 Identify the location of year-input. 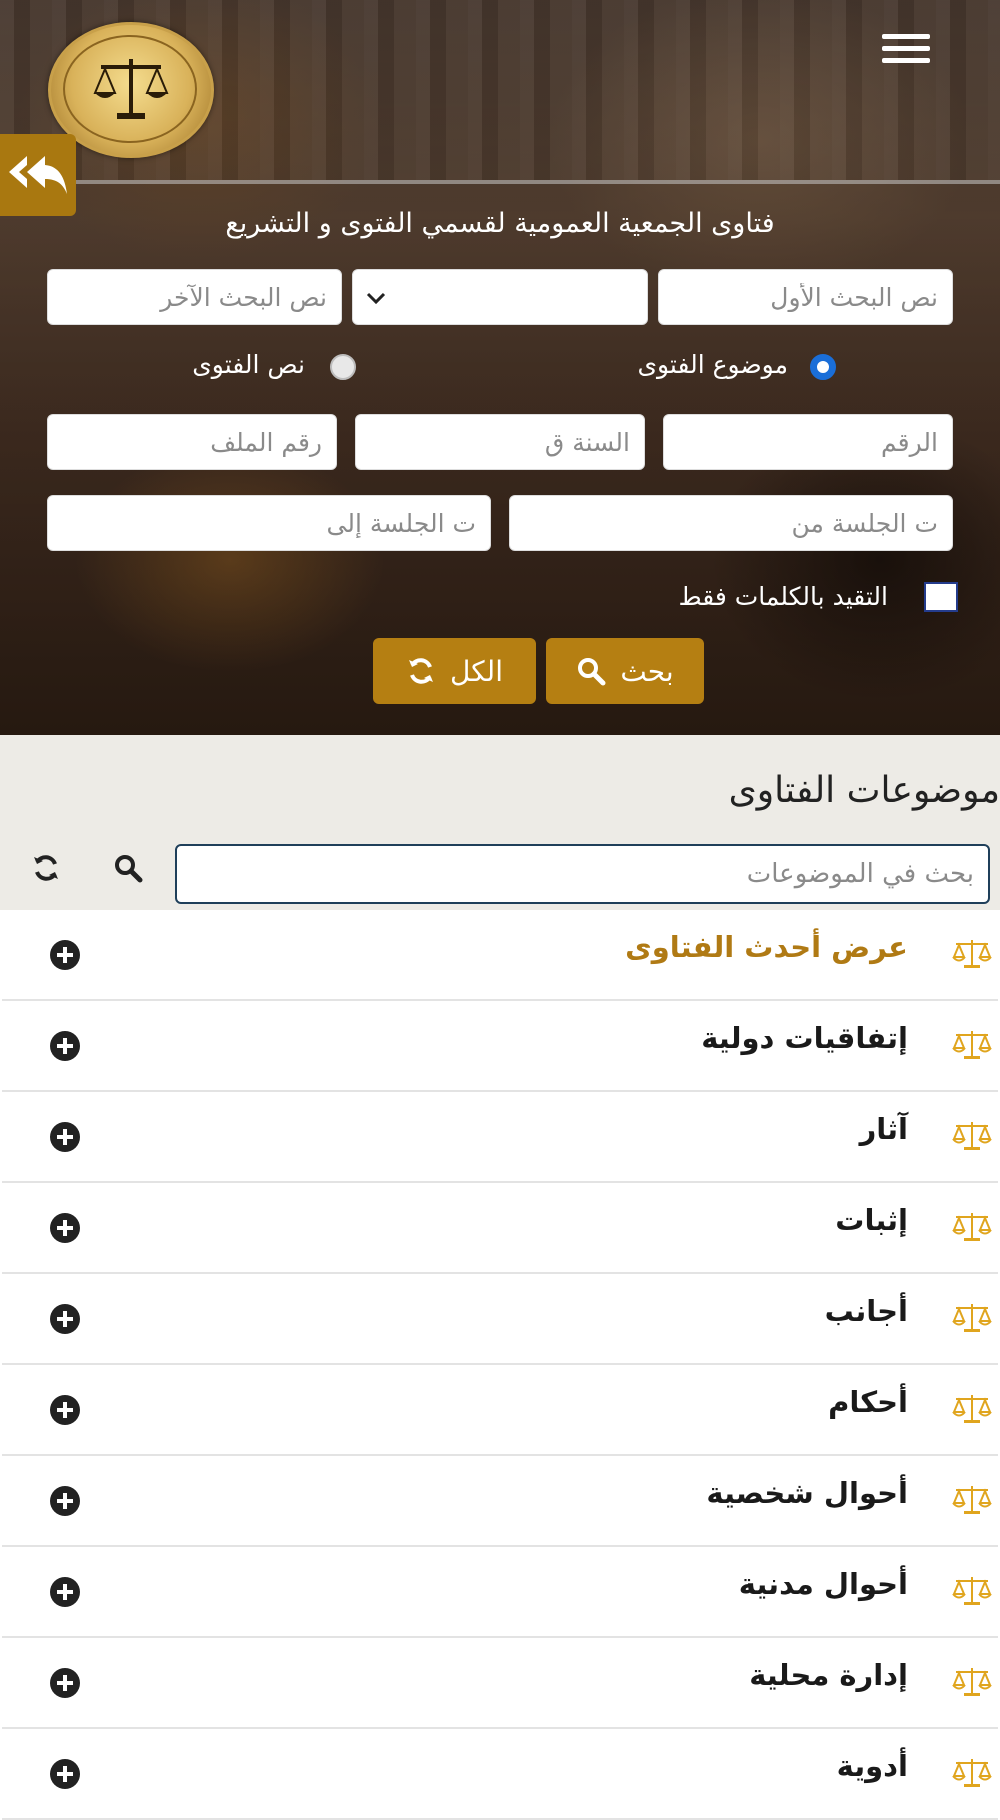
(500, 442).